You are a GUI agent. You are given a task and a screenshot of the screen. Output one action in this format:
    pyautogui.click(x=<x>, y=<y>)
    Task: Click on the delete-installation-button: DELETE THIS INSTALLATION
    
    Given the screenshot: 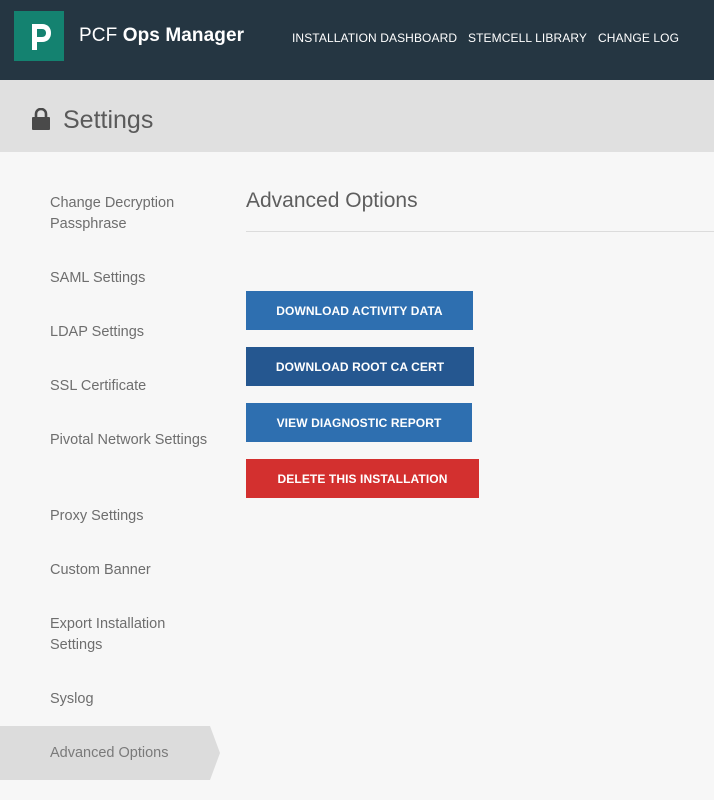 What is the action you would take?
    pyautogui.click(x=362, y=478)
    